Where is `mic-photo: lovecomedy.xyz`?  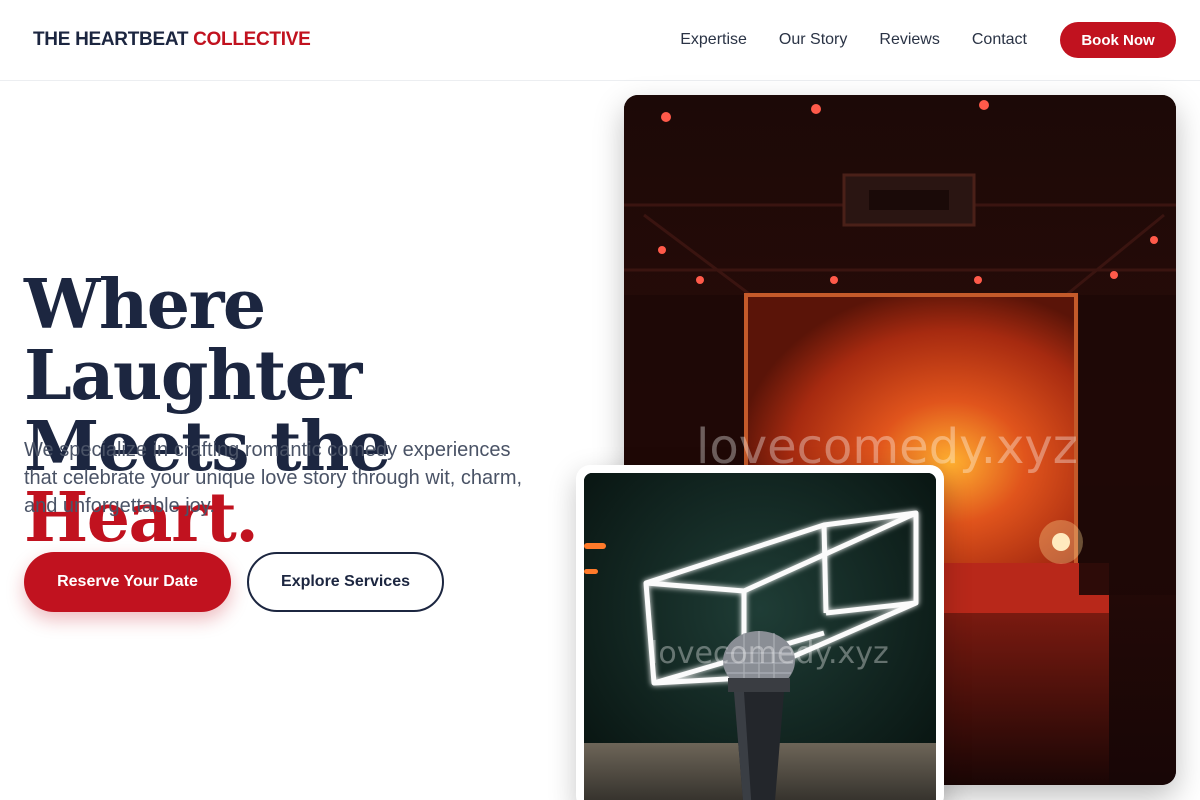 mic-photo: lovecomedy.xyz is located at coordinates (760, 636).